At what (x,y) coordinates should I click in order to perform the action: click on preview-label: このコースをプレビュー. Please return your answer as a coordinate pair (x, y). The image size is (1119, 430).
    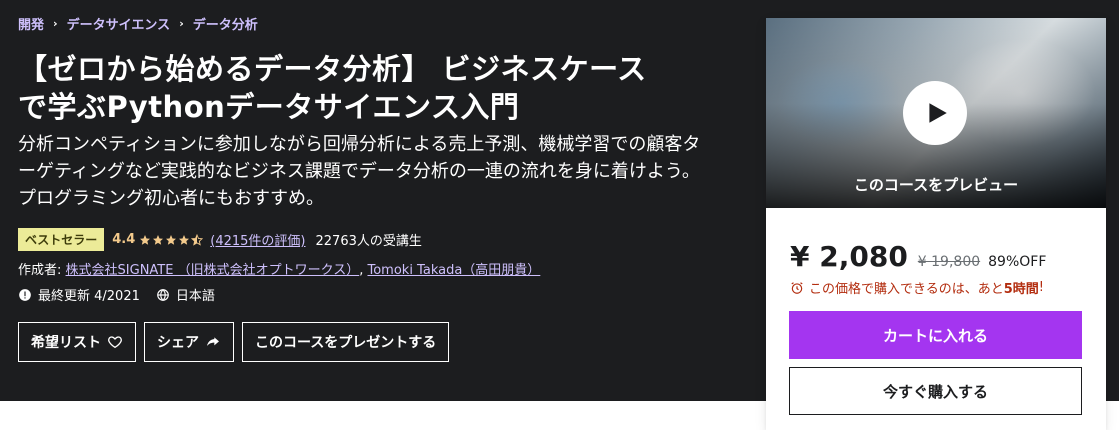
    Looking at the image, I should click on (936, 185).